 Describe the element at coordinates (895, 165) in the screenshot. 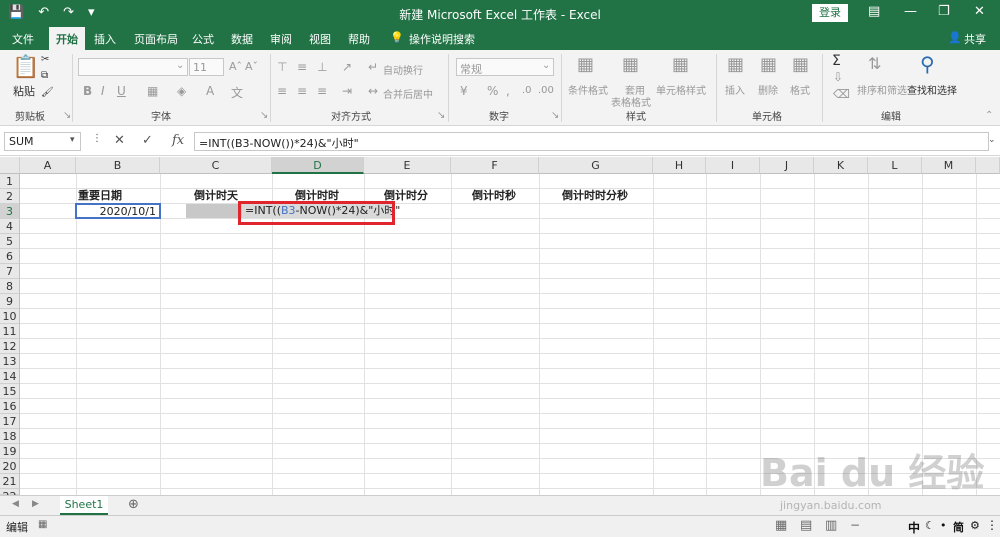

I see `column-header: L` at that location.